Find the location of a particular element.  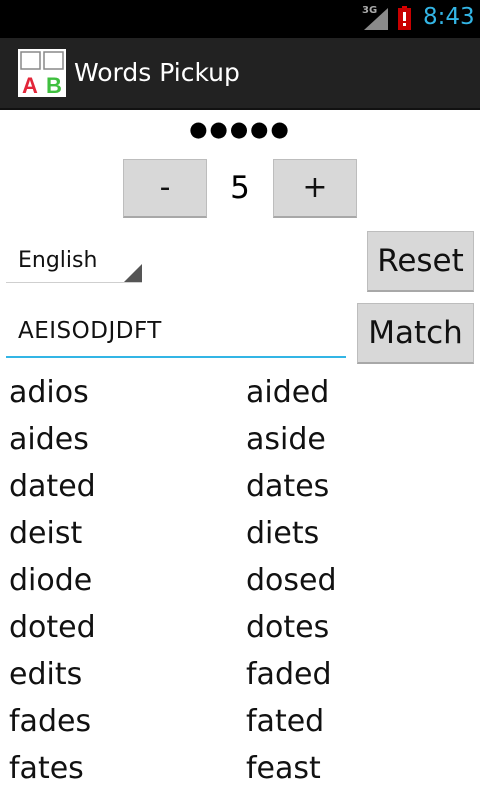

word-row: fades fated is located at coordinates (240, 722).